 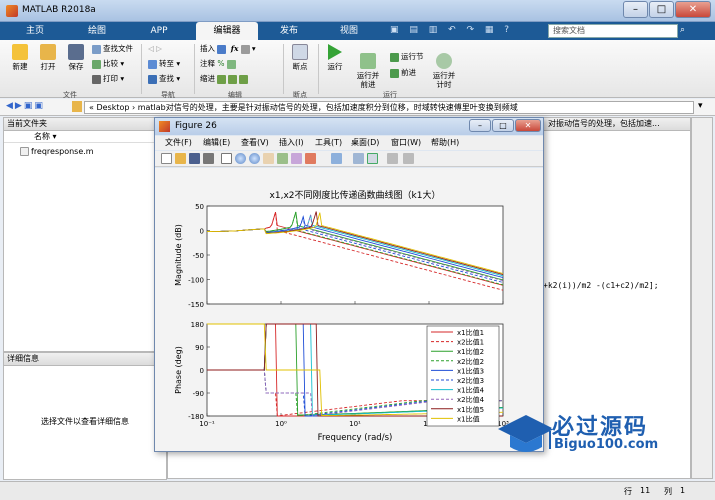 I want to click on find-button: 查找 ▾, so click(x=164, y=79).